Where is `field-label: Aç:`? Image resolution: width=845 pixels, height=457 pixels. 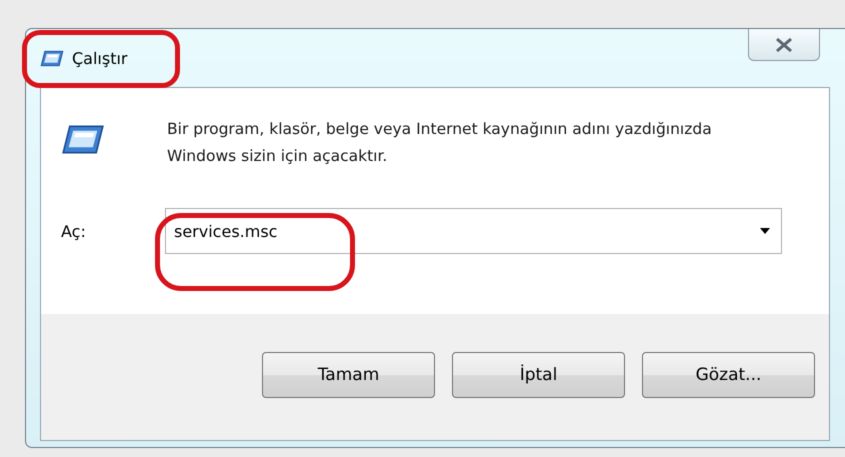
field-label: Aç: is located at coordinates (74, 231).